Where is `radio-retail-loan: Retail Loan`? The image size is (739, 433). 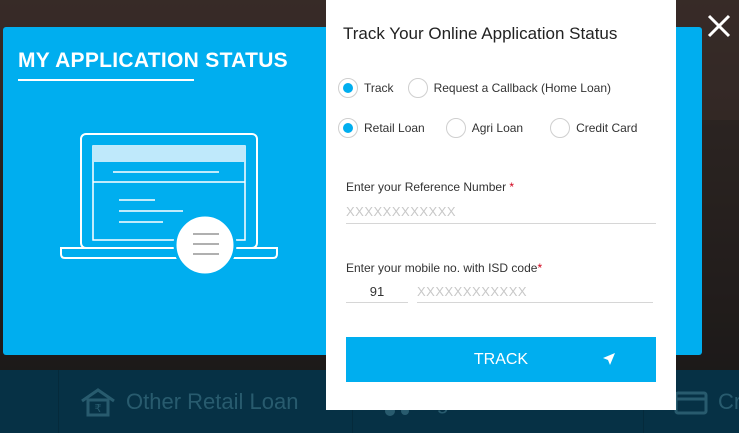
radio-retail-loan: Retail Loan is located at coordinates (381, 128).